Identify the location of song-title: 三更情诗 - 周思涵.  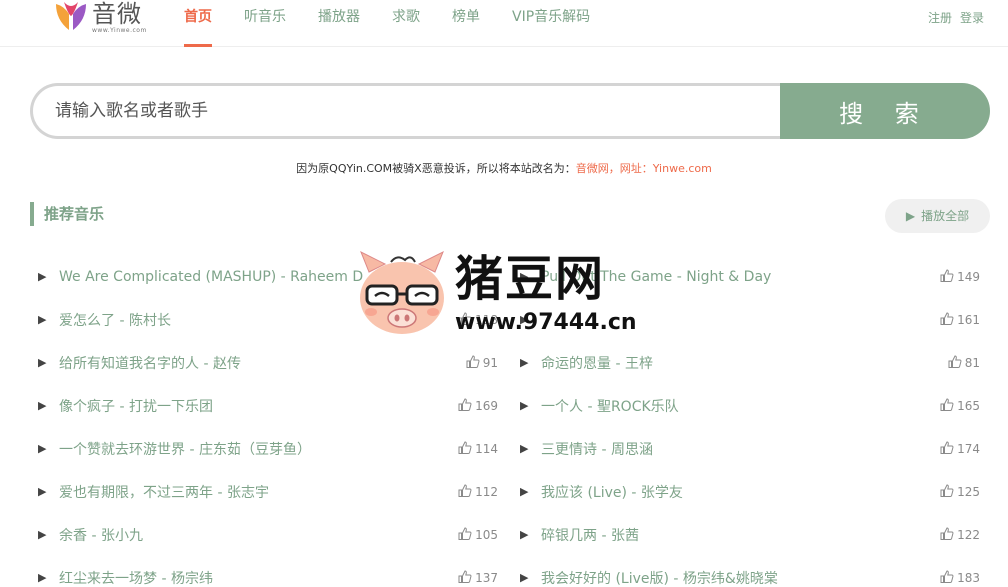
(597, 449).